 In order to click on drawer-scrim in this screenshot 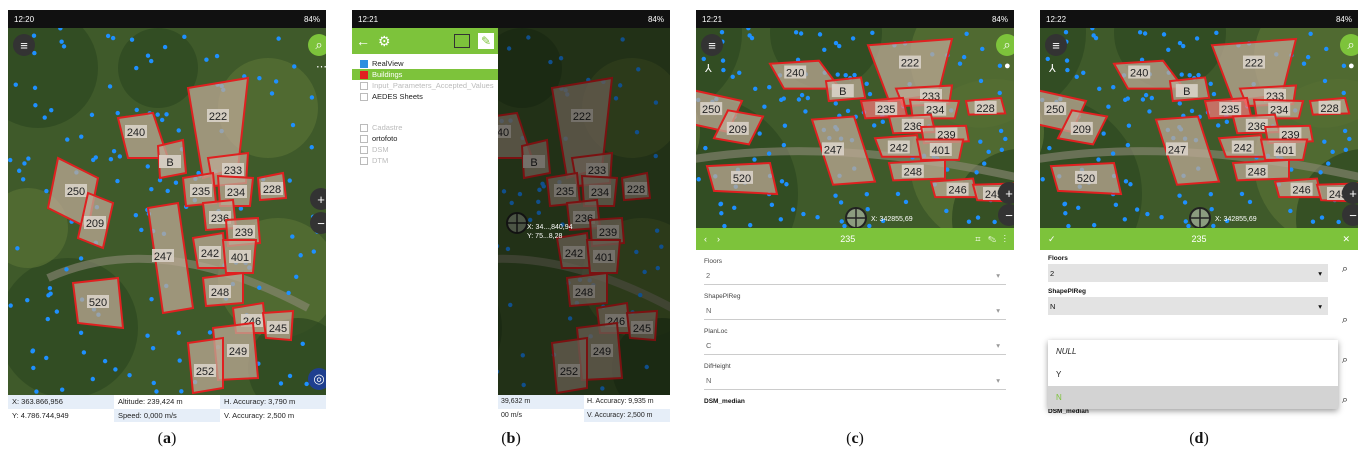, I will do `click(584, 225)`.